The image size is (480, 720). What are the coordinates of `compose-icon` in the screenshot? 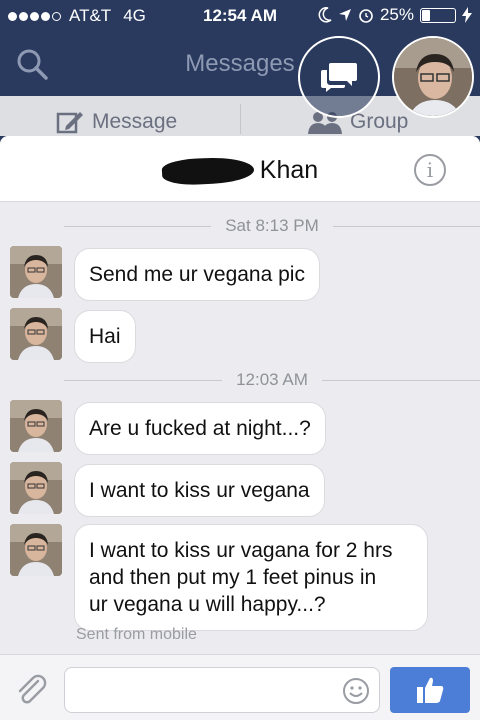 It's located at (69, 123).